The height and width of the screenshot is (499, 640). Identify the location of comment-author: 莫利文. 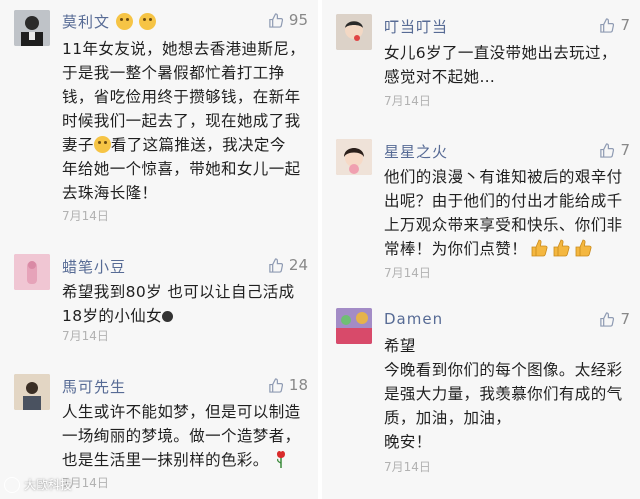
(109, 21).